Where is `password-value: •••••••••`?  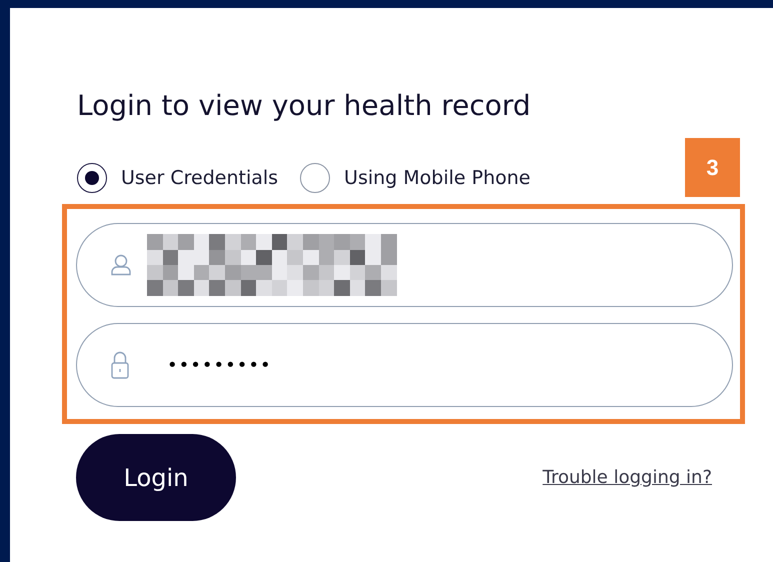
password-value: ••••••••• is located at coordinates (219, 365).